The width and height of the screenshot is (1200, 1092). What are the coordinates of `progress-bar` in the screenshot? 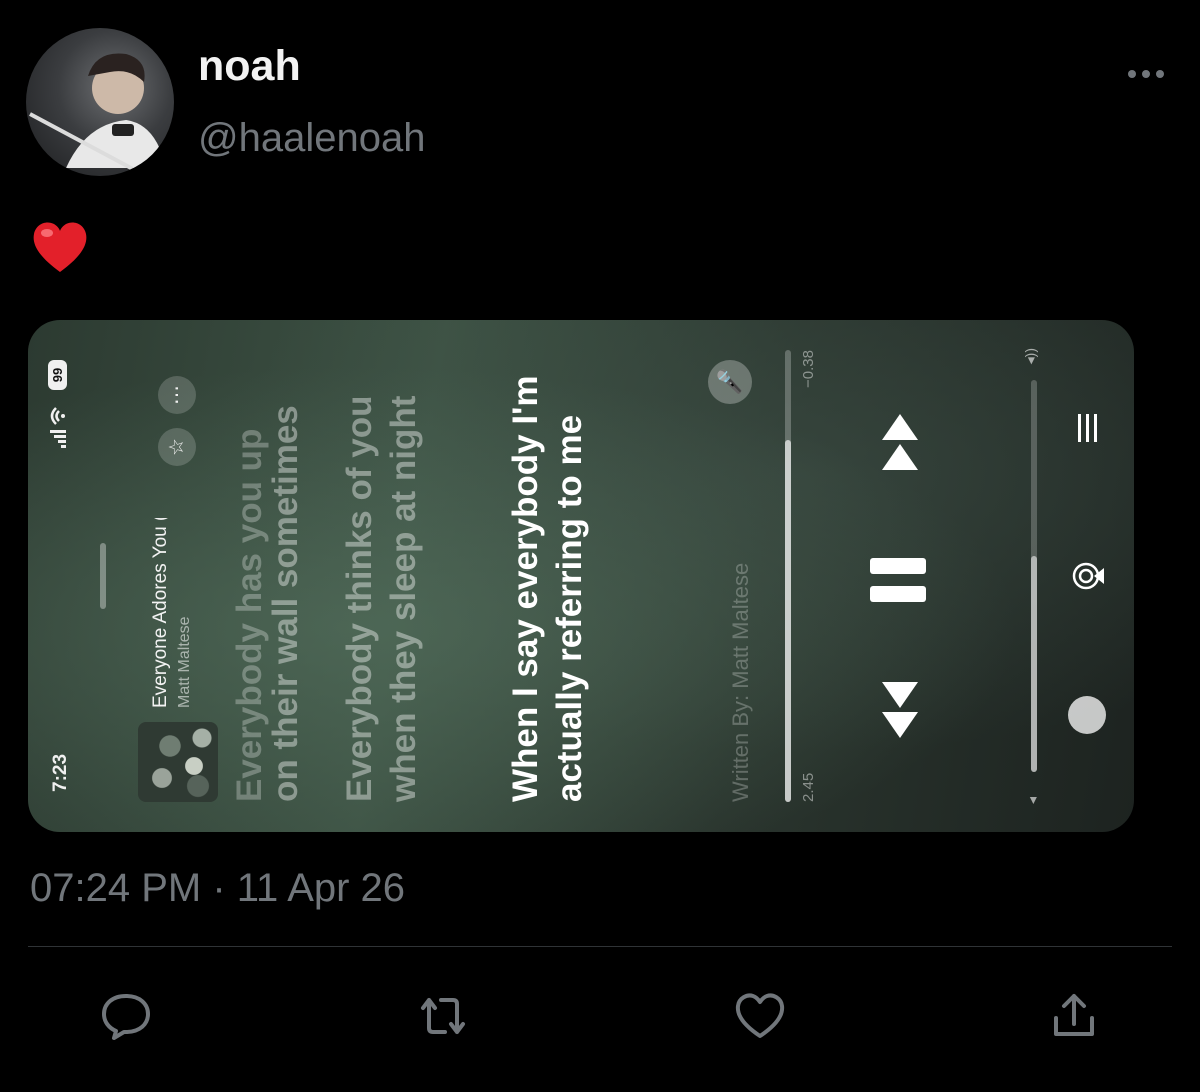 It's located at (788, 576).